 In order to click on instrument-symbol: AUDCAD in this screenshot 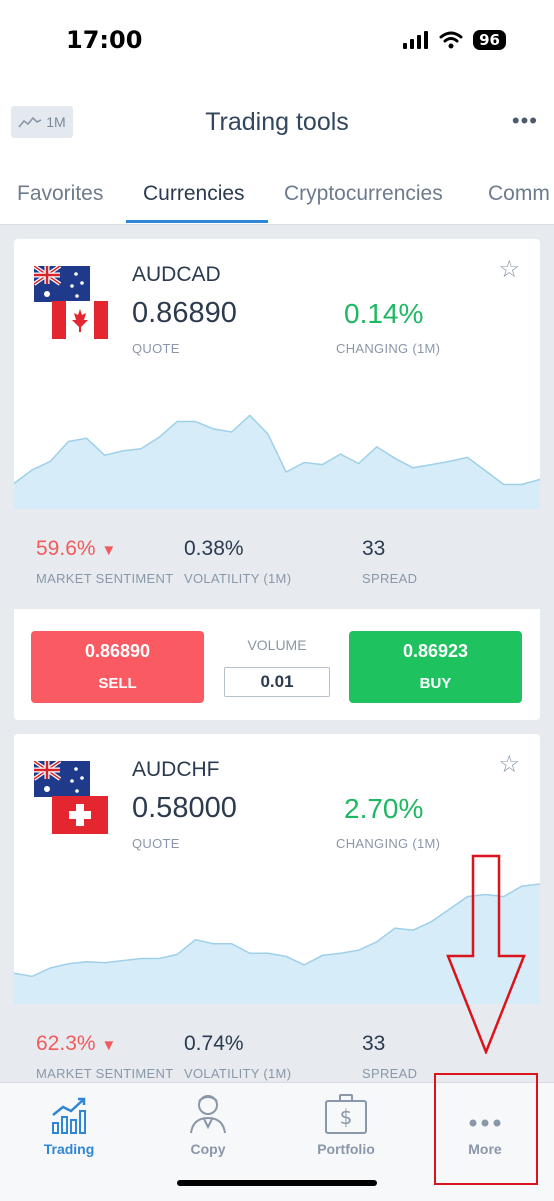, I will do `click(176, 274)`.